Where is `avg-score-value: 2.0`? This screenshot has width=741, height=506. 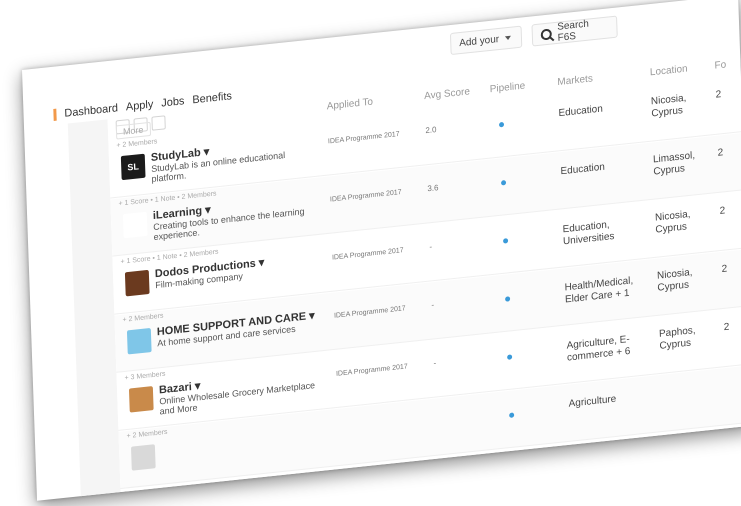
avg-score-value: 2.0 is located at coordinates (431, 130).